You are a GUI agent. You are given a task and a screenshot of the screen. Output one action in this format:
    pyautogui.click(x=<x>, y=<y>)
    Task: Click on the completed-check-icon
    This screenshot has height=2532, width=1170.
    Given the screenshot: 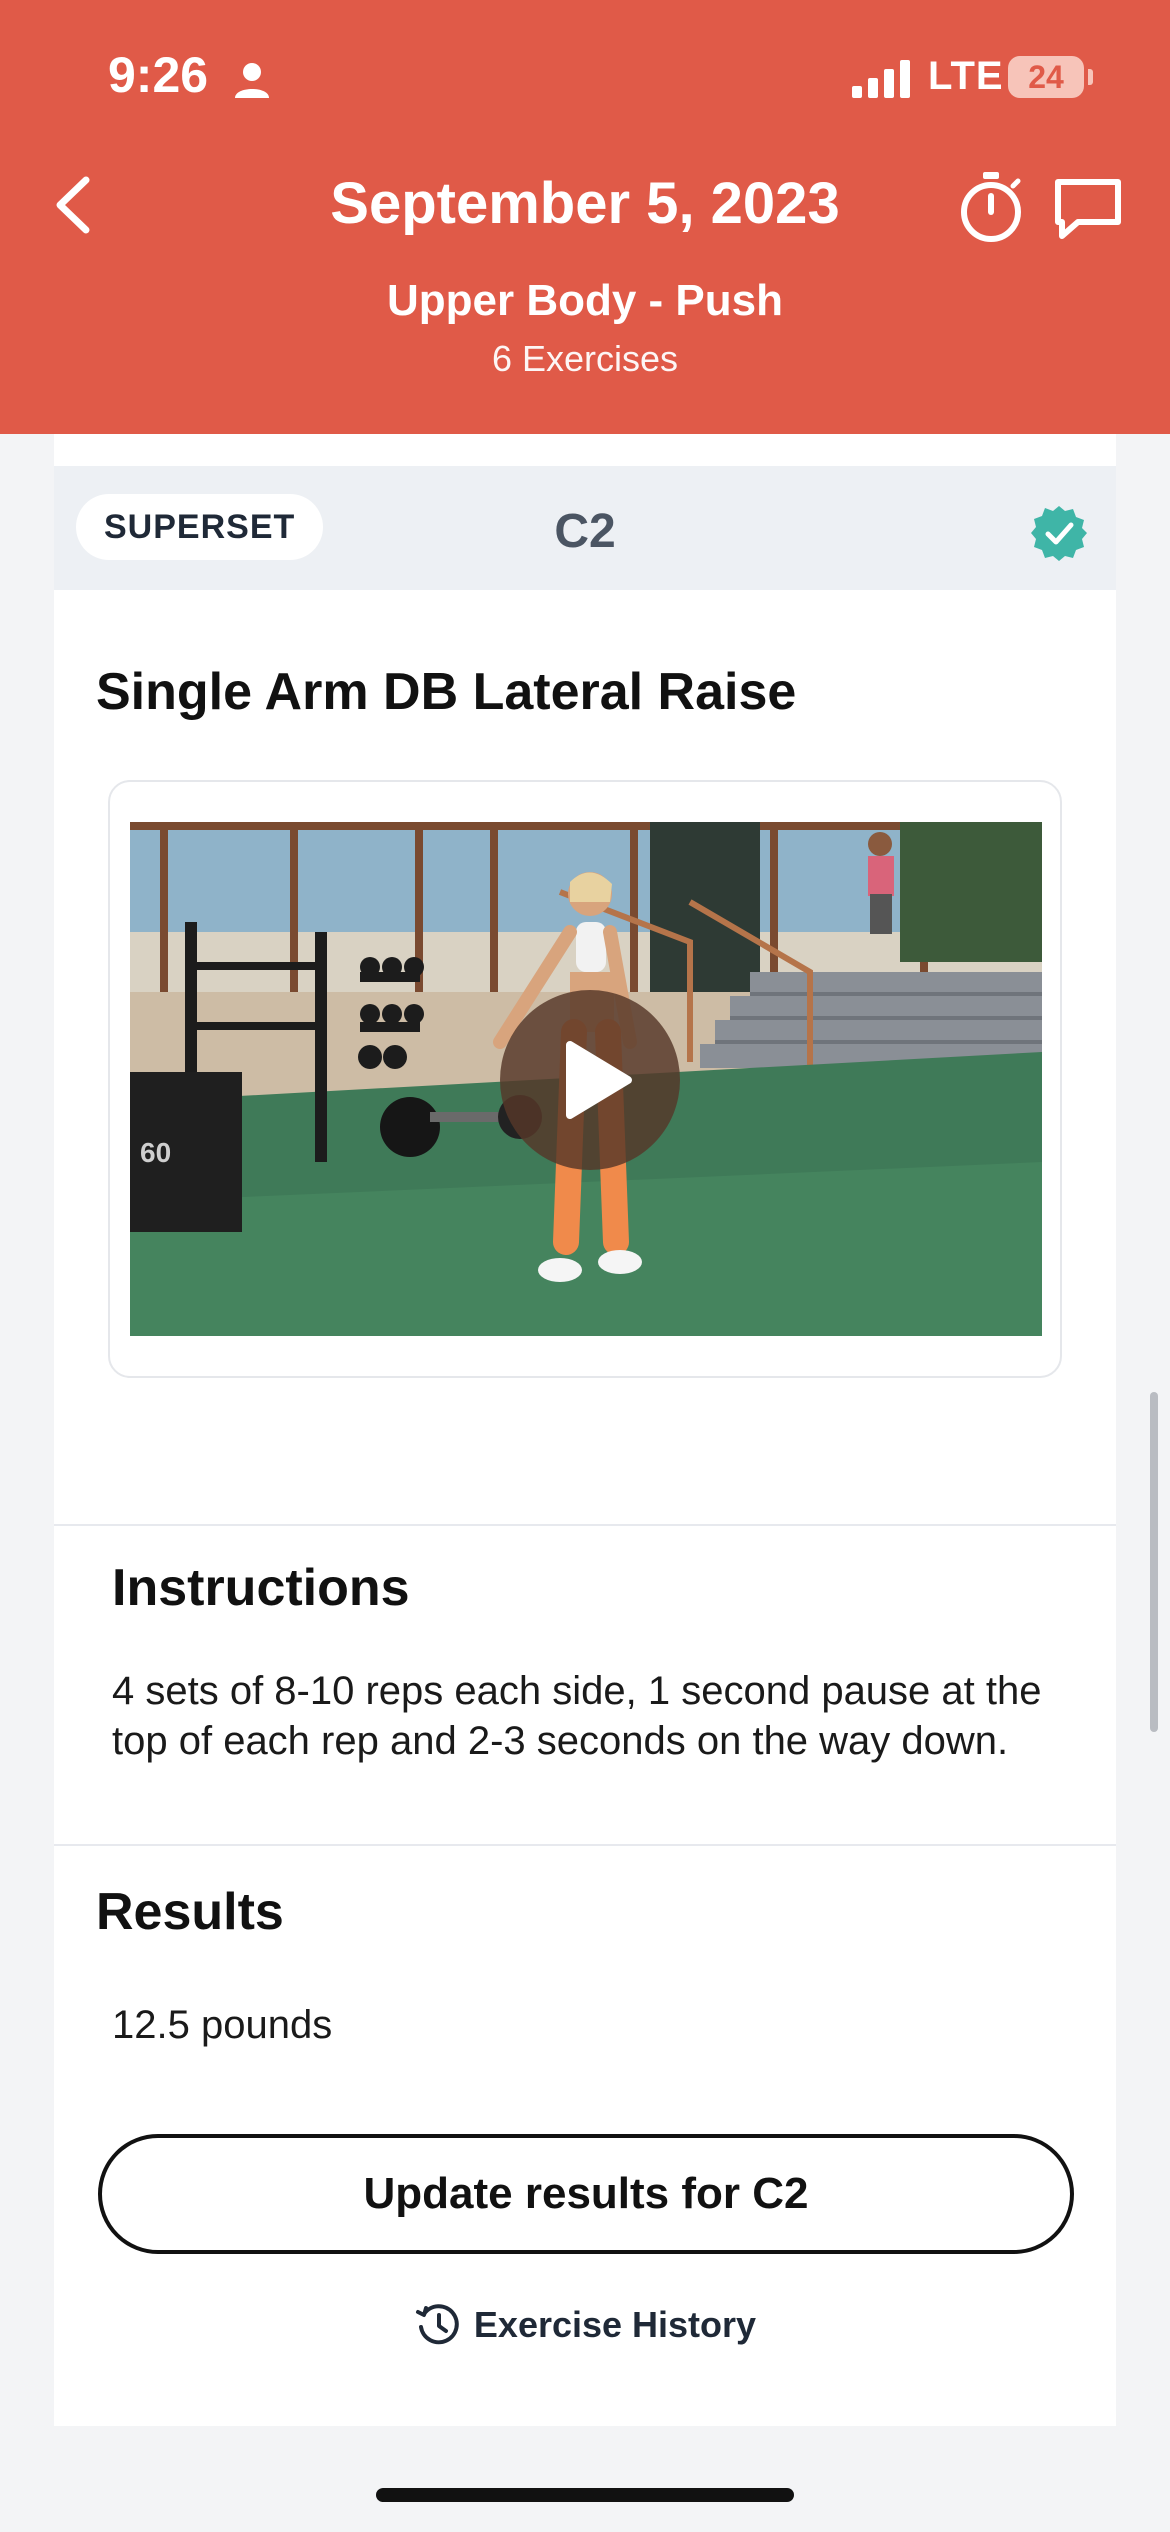 What is the action you would take?
    pyautogui.click(x=1059, y=533)
    